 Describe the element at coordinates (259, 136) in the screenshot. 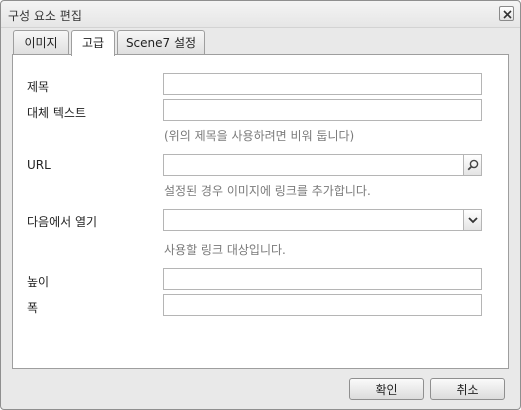

I see `alt-text-hint: (위의 제목을 사용하려면 비워 둡니다)` at that location.